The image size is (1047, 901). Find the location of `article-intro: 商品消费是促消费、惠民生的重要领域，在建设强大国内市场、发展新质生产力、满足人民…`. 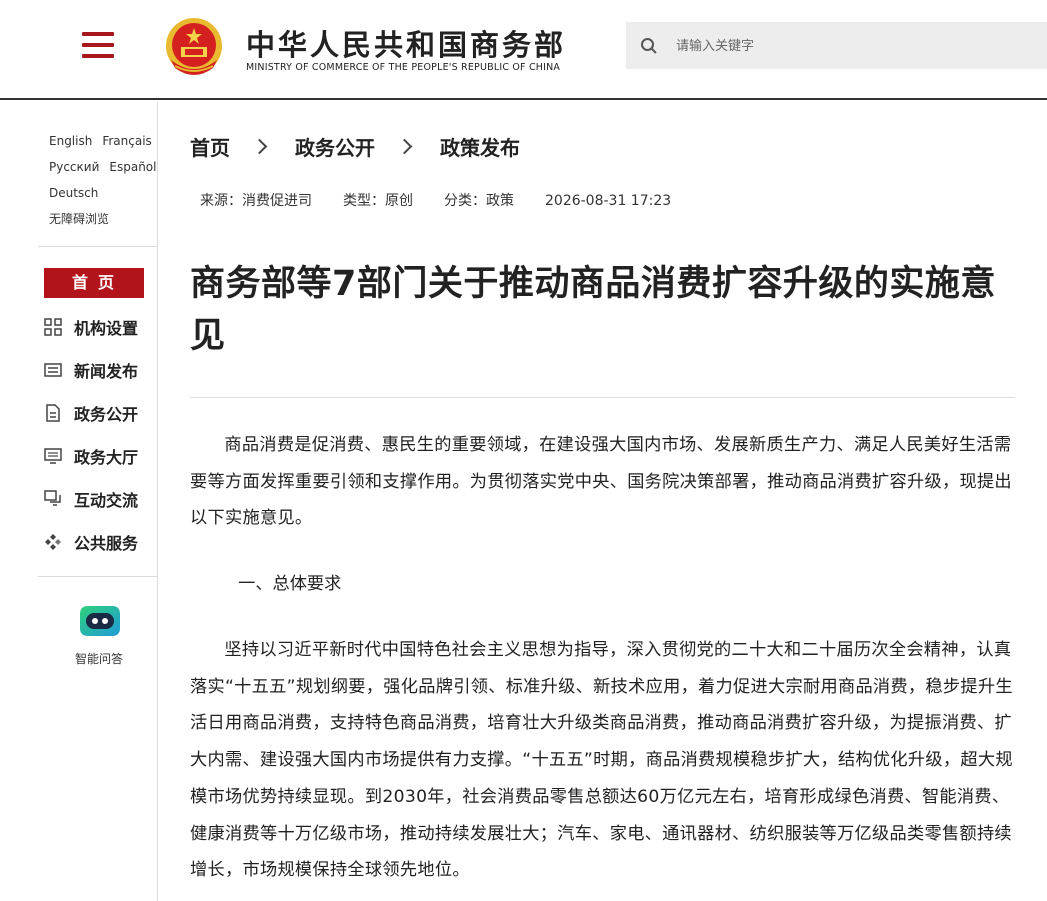

article-intro: 商品消费是促消费、惠民生的重要领域，在建设强大国内市场、发展新质生产力、满足人民… is located at coordinates (601, 482).